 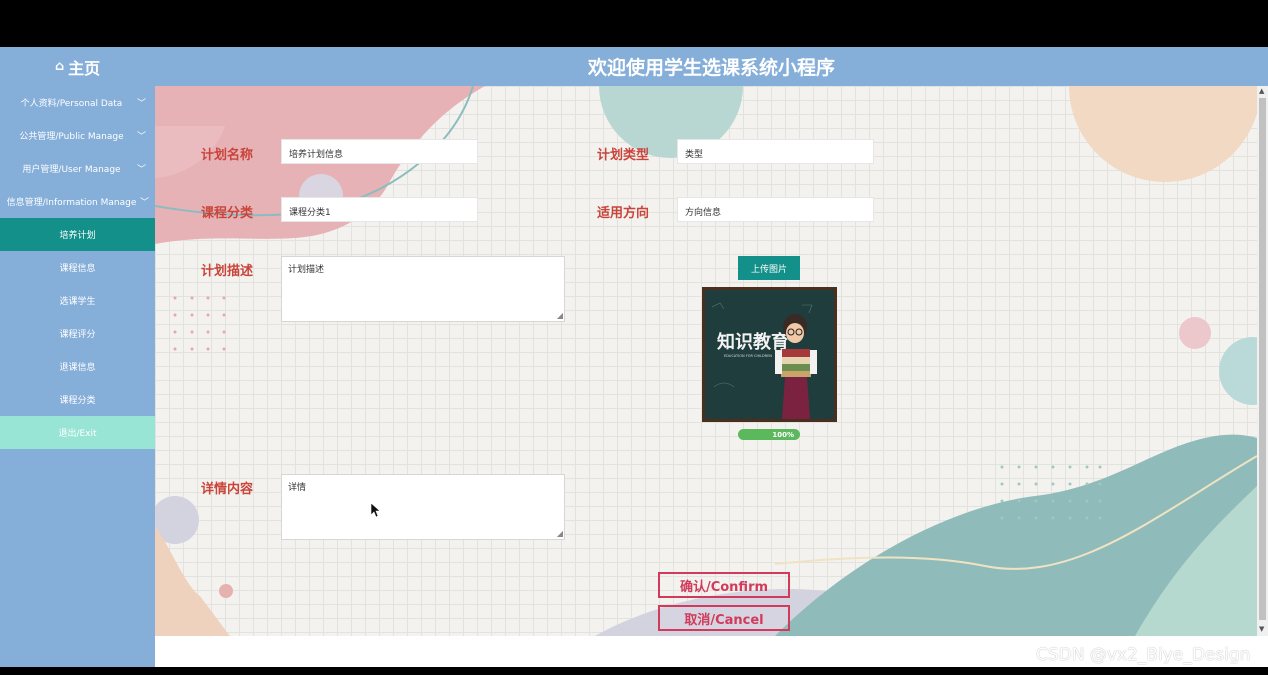 What do you see at coordinates (724, 585) in the screenshot?
I see `confirm-button: 确认/Confirm` at bounding box center [724, 585].